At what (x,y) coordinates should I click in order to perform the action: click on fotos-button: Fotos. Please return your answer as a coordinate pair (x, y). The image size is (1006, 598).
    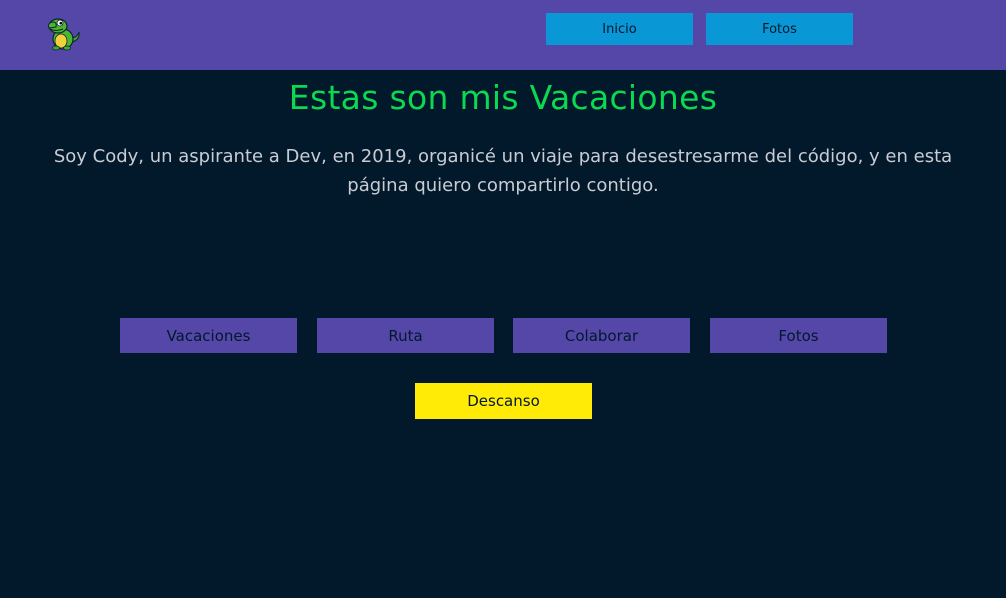
    Looking at the image, I should click on (798, 335).